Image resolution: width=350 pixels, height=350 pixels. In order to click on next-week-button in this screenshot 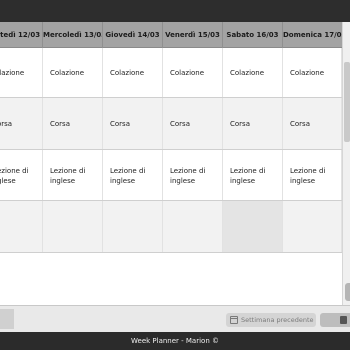, I will do `click(335, 320)`.